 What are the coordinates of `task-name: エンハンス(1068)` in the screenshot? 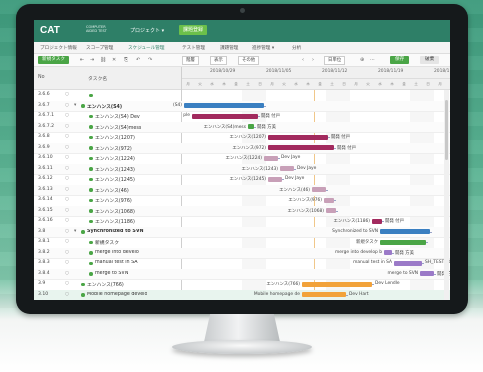 It's located at (115, 211).